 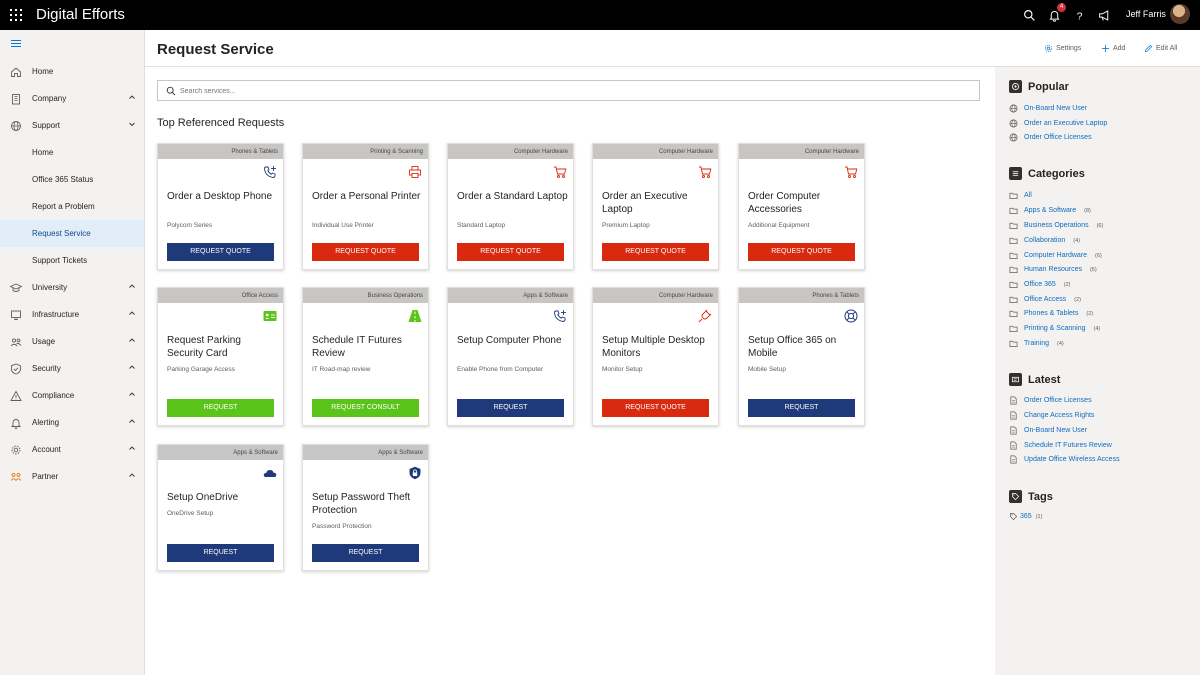 What do you see at coordinates (1055, 255) in the screenshot?
I see `category-link: Computer Hardware (6)` at bounding box center [1055, 255].